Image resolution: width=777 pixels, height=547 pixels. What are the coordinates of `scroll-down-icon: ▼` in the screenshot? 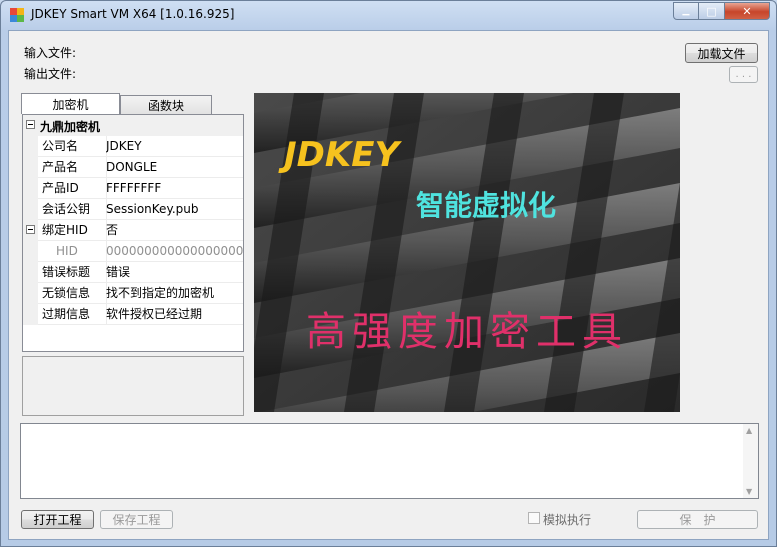 It's located at (749, 491).